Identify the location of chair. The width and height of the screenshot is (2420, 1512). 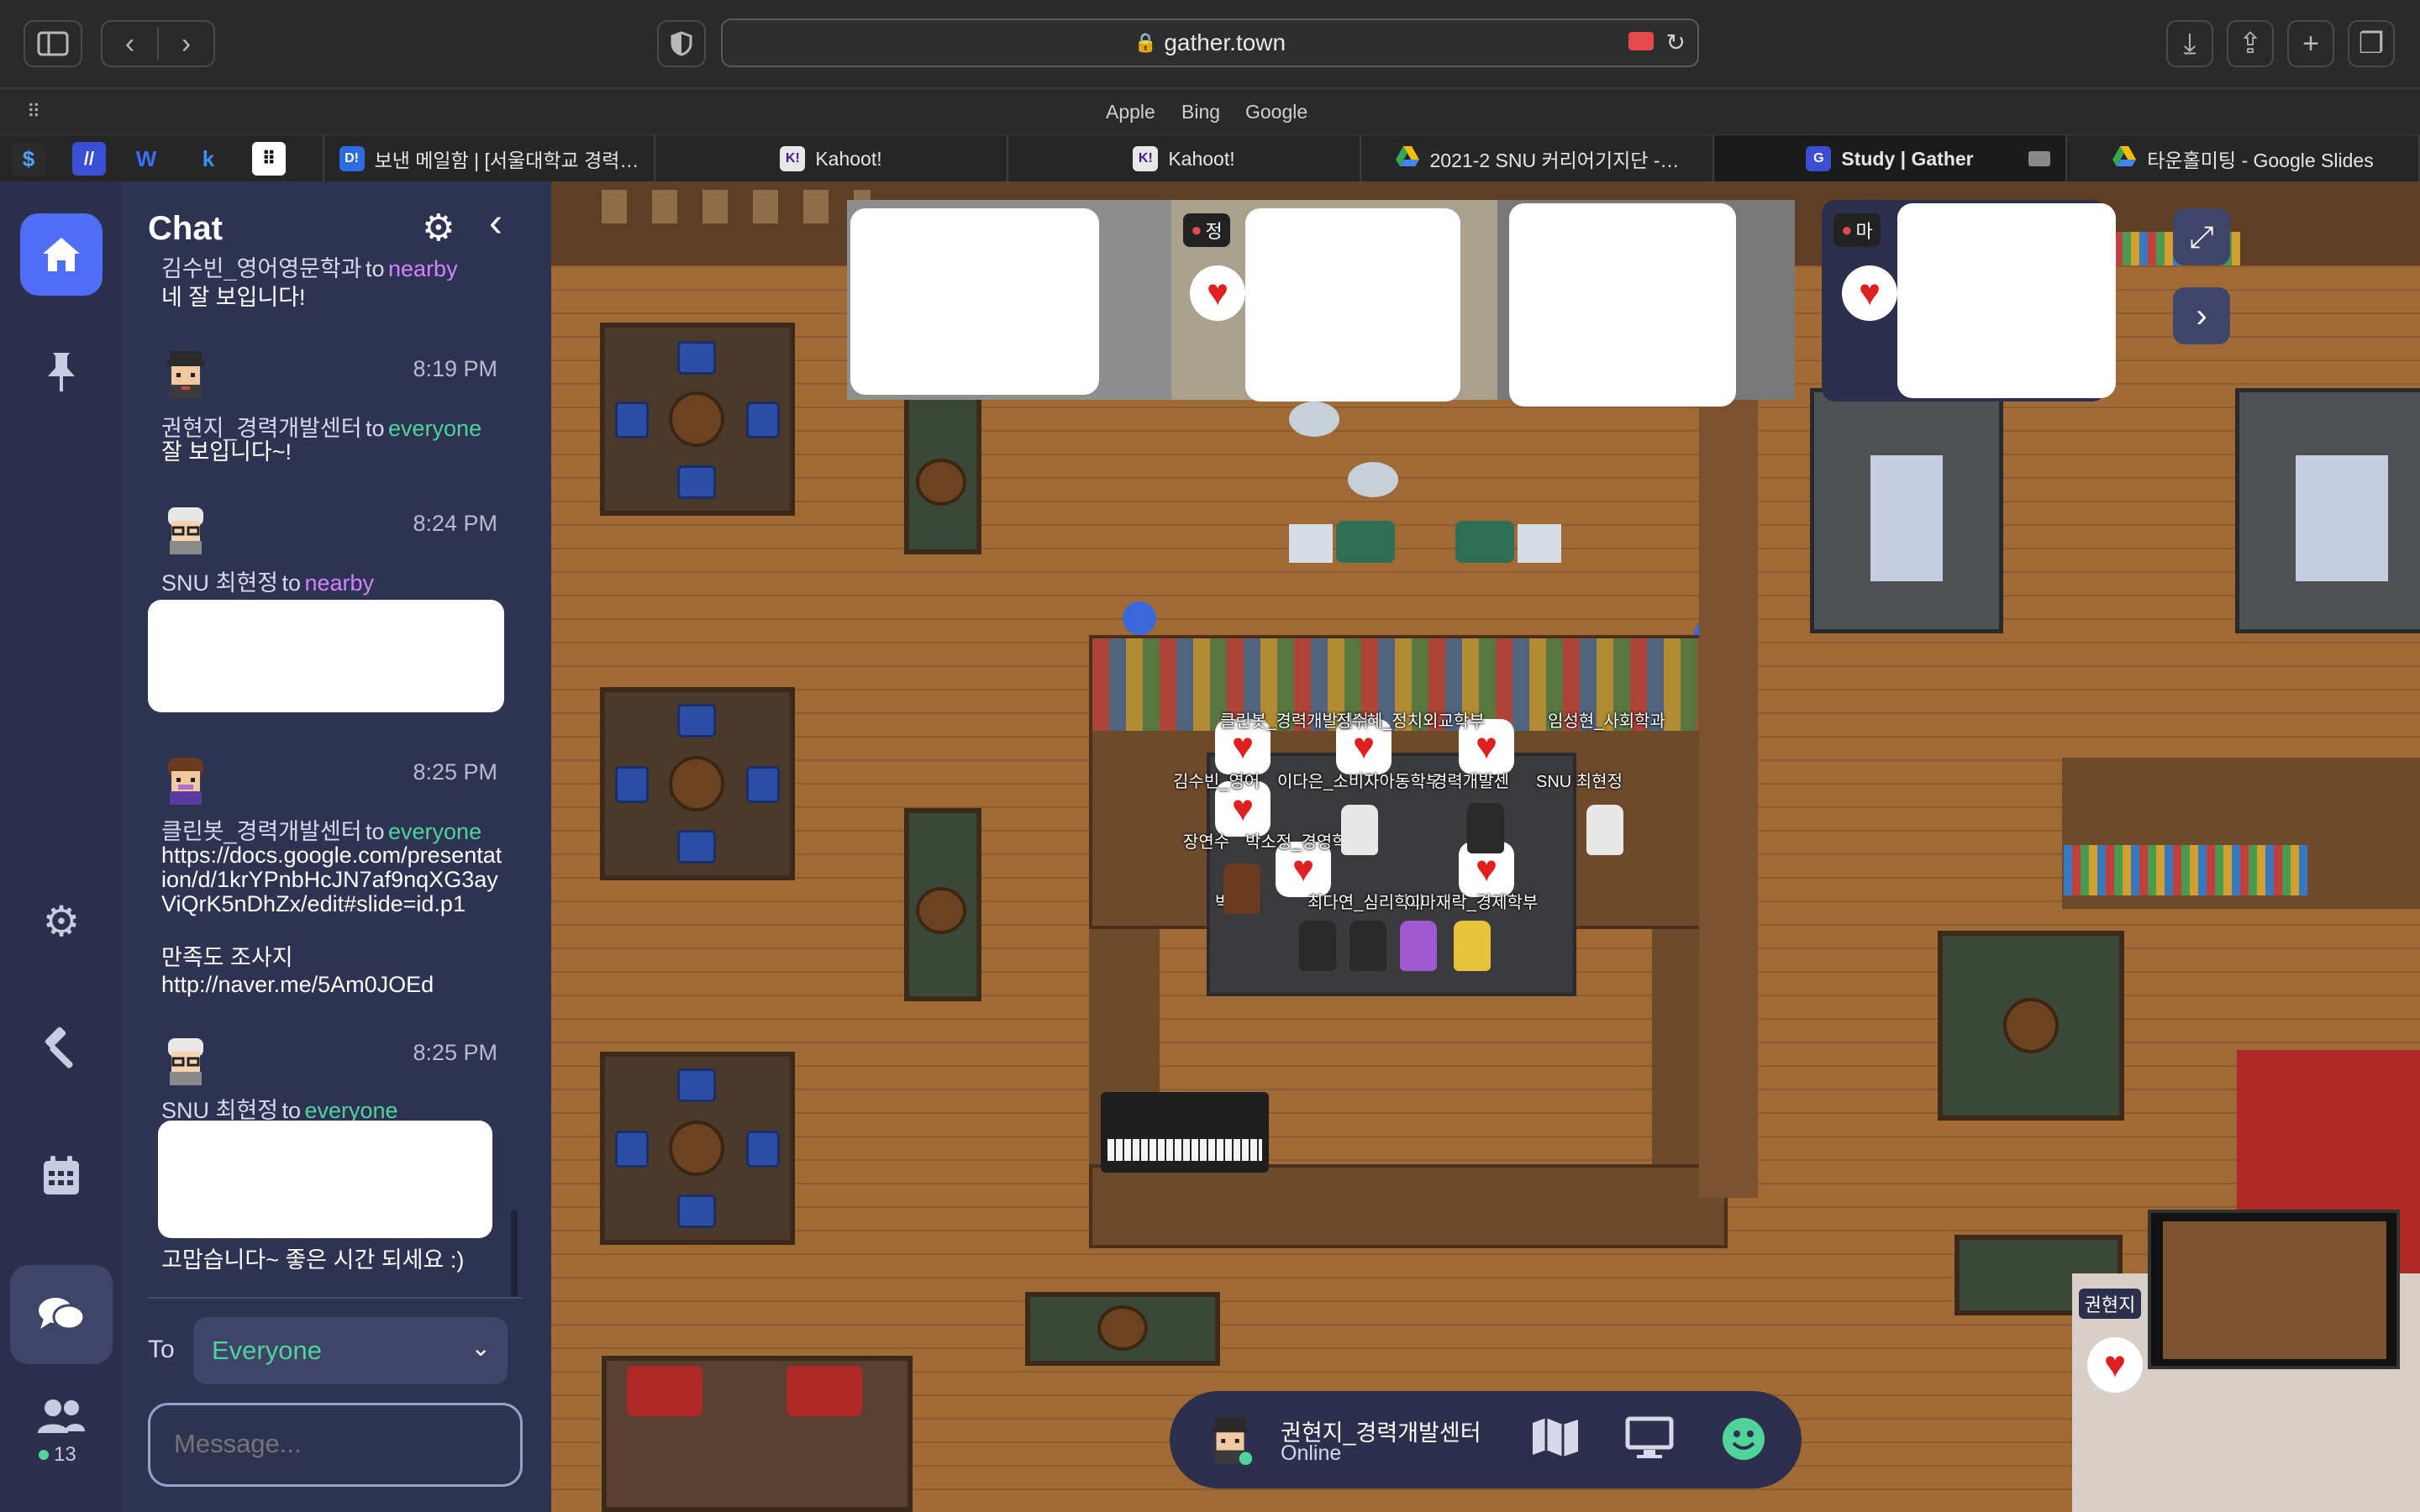
(1539, 543).